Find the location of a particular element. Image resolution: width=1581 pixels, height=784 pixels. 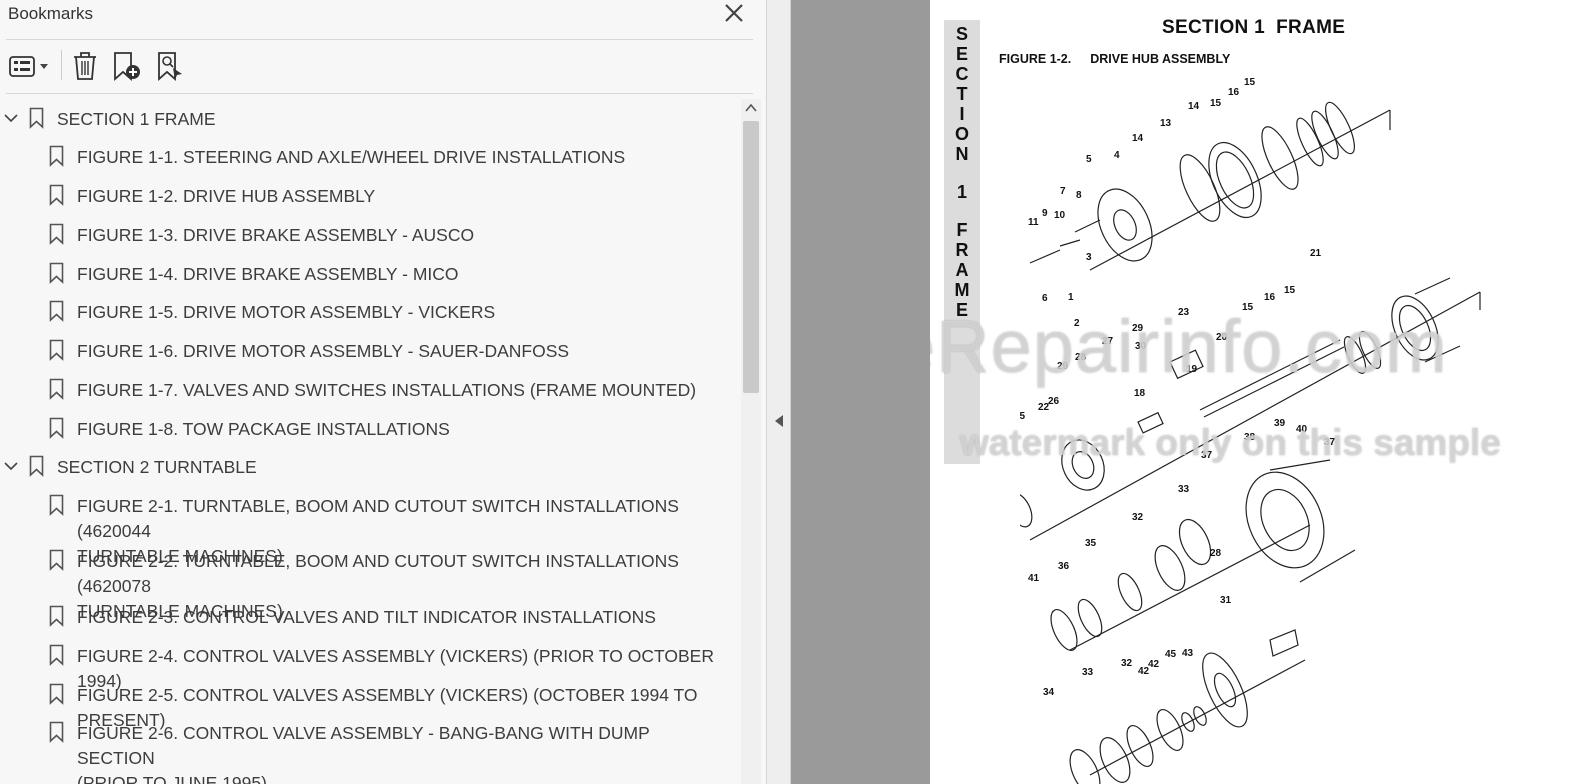

callout-label: 43 is located at coordinates (1188, 653).